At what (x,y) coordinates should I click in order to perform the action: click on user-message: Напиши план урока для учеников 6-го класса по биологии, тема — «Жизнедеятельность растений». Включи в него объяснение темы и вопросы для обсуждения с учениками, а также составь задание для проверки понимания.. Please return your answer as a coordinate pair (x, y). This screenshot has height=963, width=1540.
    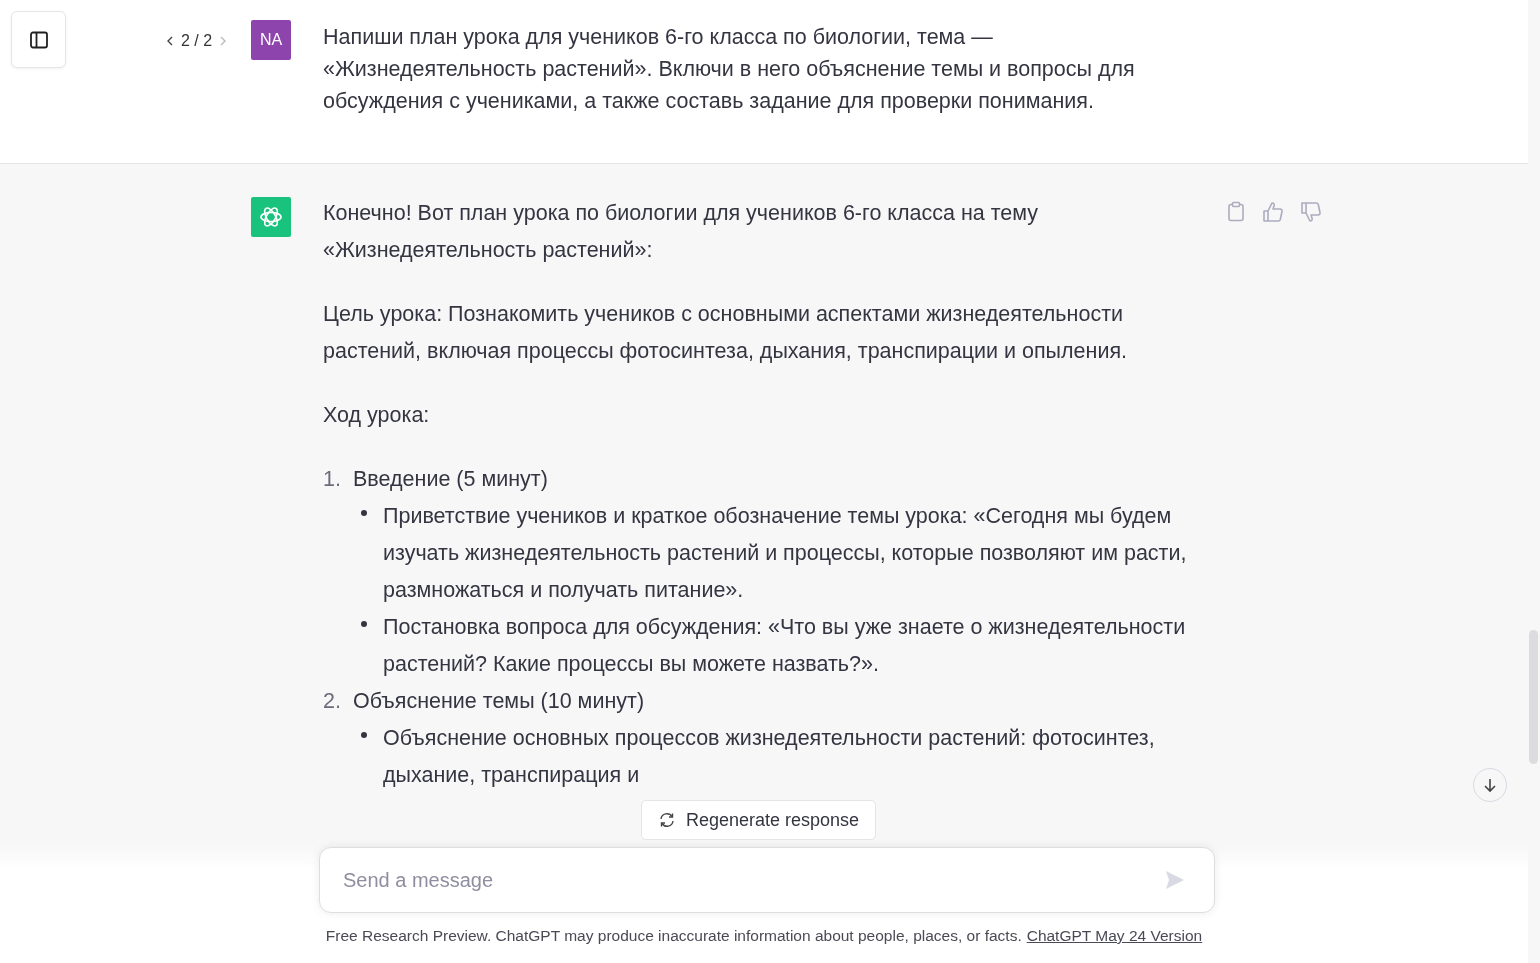
    Looking at the image, I should click on (729, 69).